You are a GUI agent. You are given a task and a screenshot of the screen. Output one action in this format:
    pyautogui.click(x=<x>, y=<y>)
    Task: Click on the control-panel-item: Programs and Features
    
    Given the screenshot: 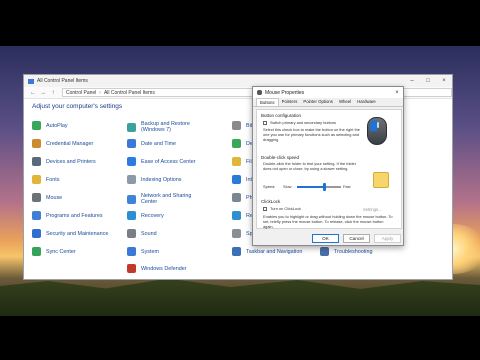 What is the action you would take?
    pyautogui.click(x=67, y=215)
    